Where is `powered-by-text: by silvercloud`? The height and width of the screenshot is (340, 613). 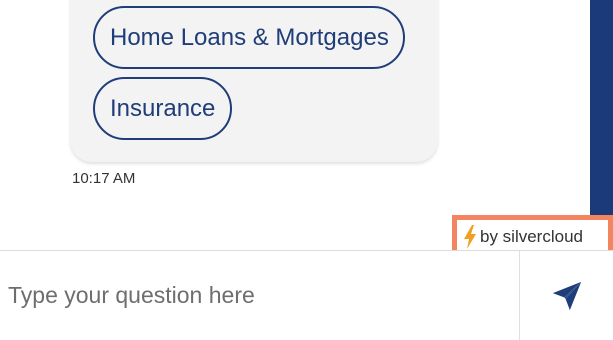 powered-by-text: by silvercloud is located at coordinates (531, 236).